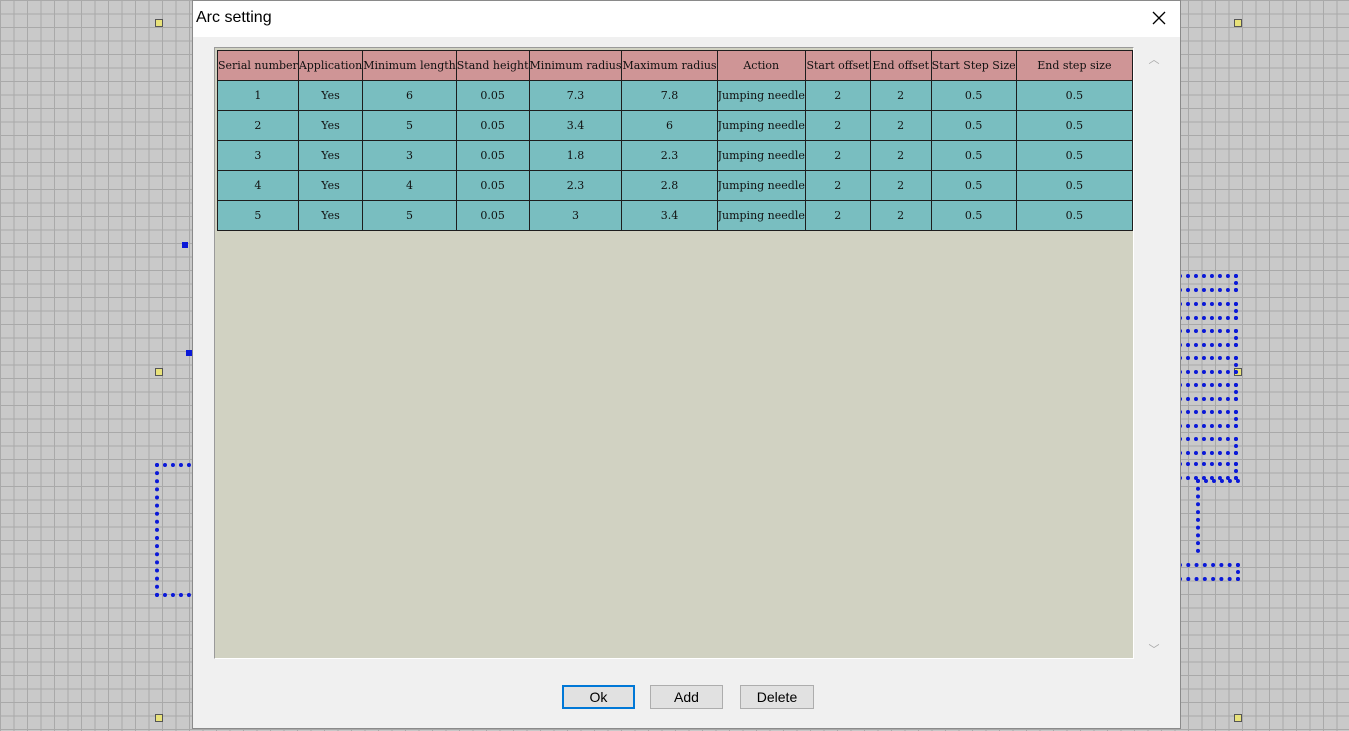 This screenshot has height=731, width=1349. Describe the element at coordinates (492, 65) in the screenshot. I see `column-header: Stand height` at that location.